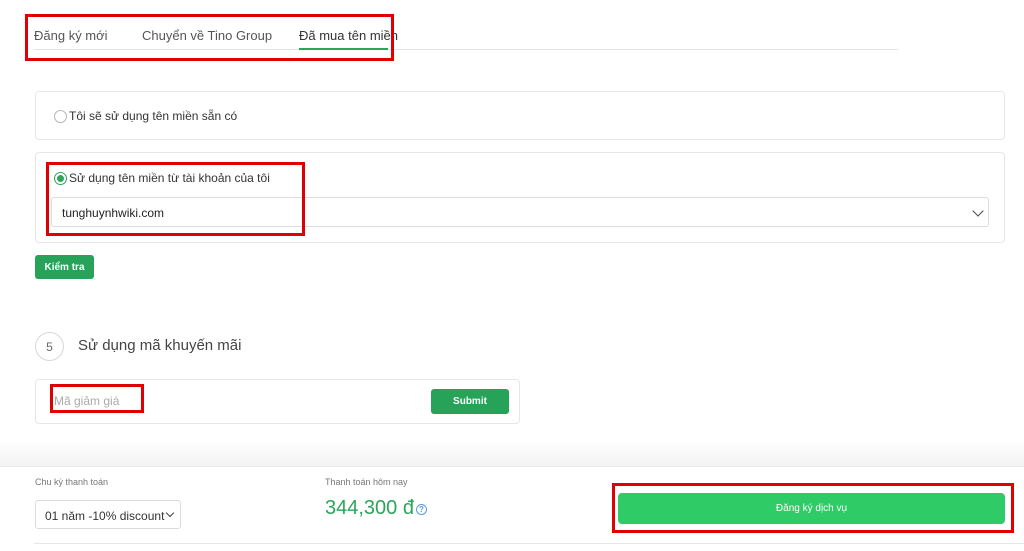  I want to click on pay-today-label: Thanh toán hôm nay, so click(366, 482).